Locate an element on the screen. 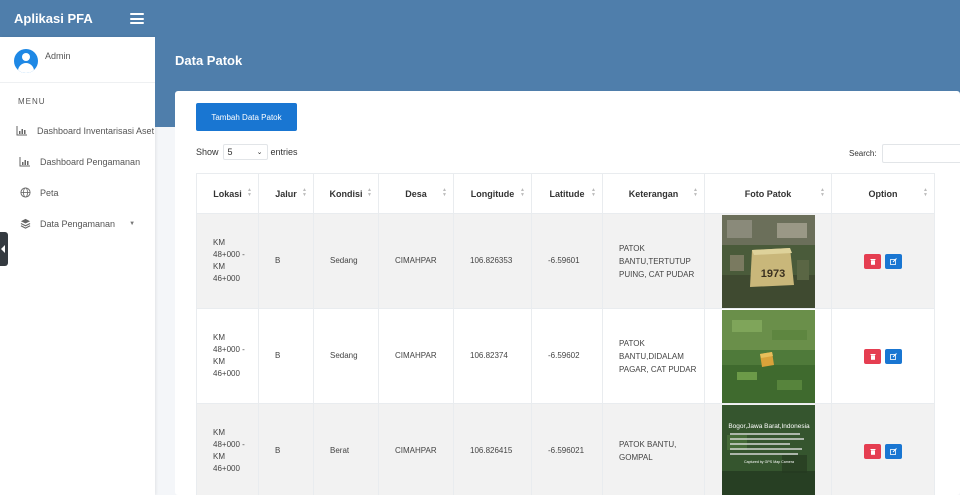 The image size is (960, 495). cell-keterangan: PATOK BANTU,TERTUTUP PUING, CAT PUDAR is located at coordinates (653, 261).